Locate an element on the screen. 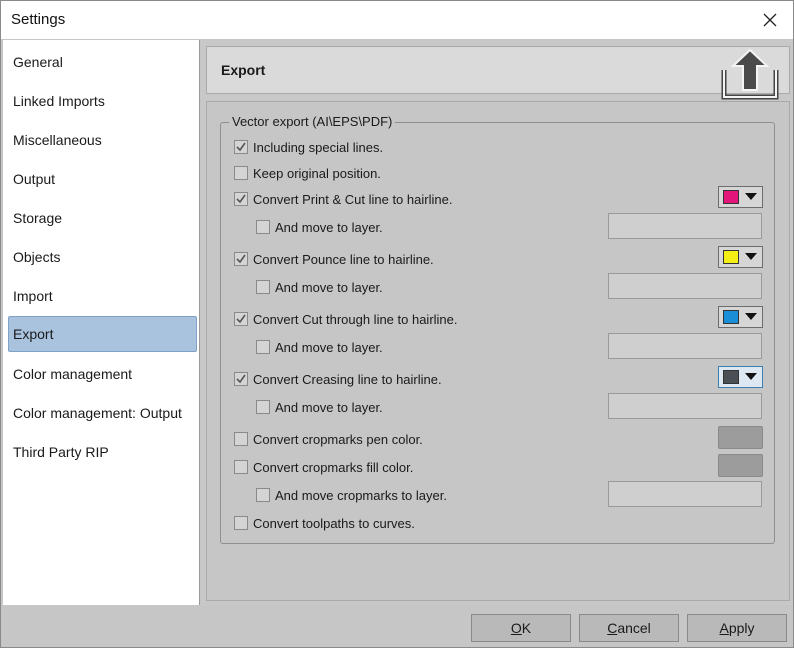 The width and height of the screenshot is (794, 648). option-cut-through-hairline: Convert Cut through line to hairline. is located at coordinates (346, 319).